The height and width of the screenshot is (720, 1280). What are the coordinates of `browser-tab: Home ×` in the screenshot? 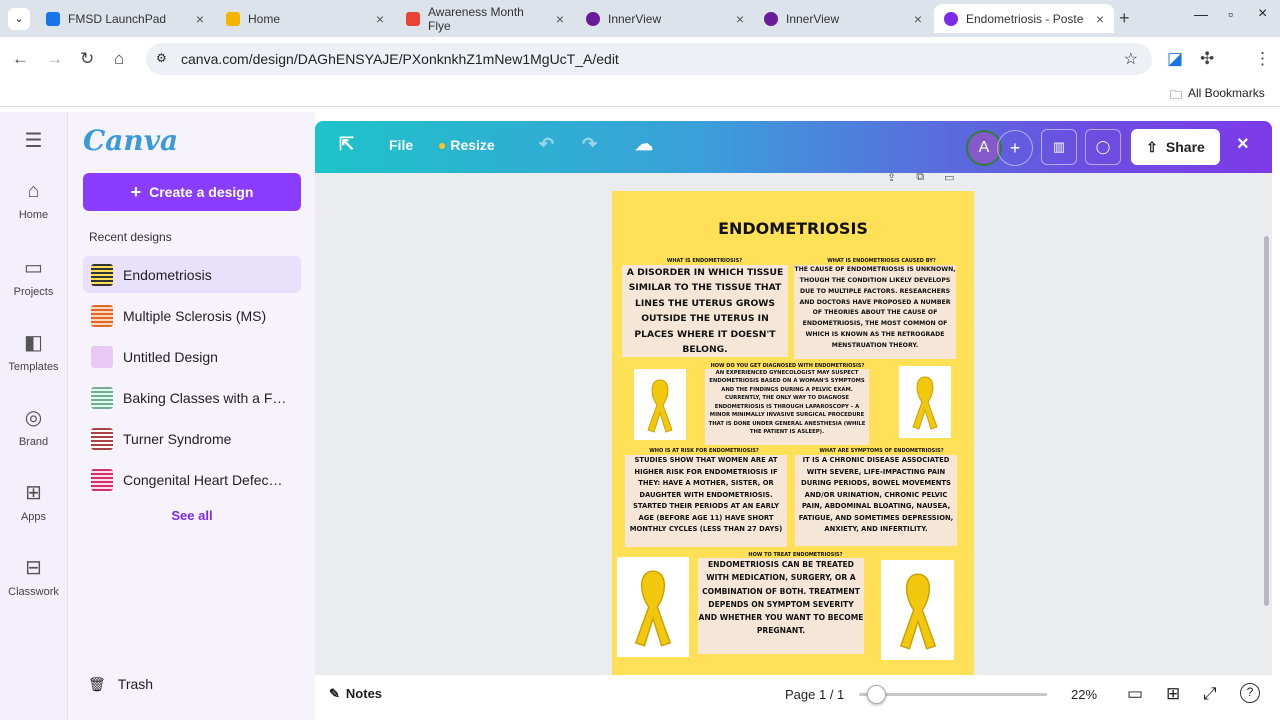 It's located at (305, 18).